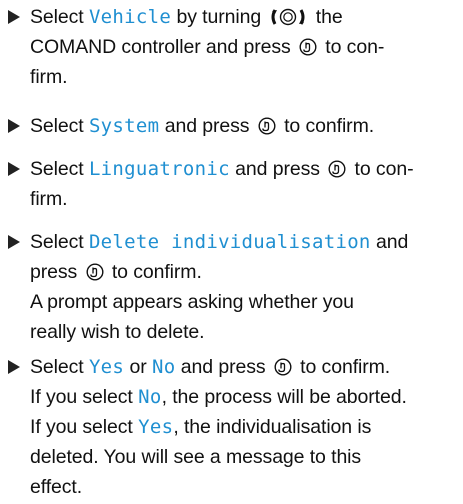 Image resolution: width=463 pixels, height=504 pixels. I want to click on step-select-system: Select System and press to confirm., so click(231, 126).